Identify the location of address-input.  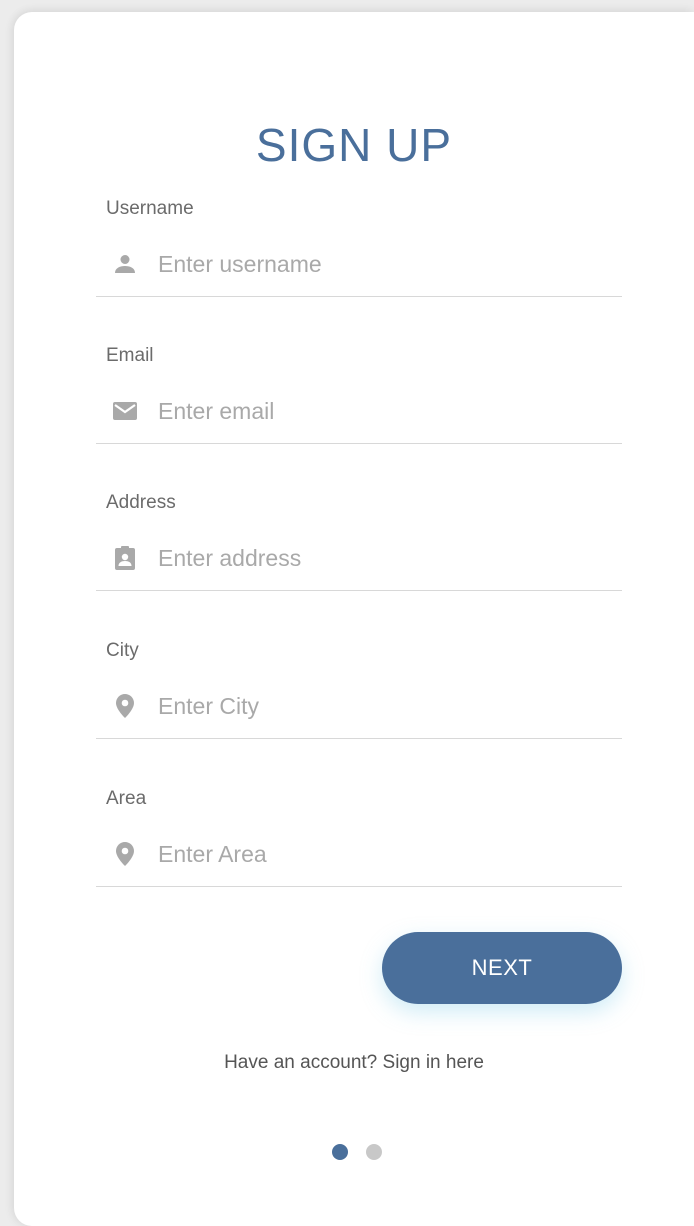
(378, 558).